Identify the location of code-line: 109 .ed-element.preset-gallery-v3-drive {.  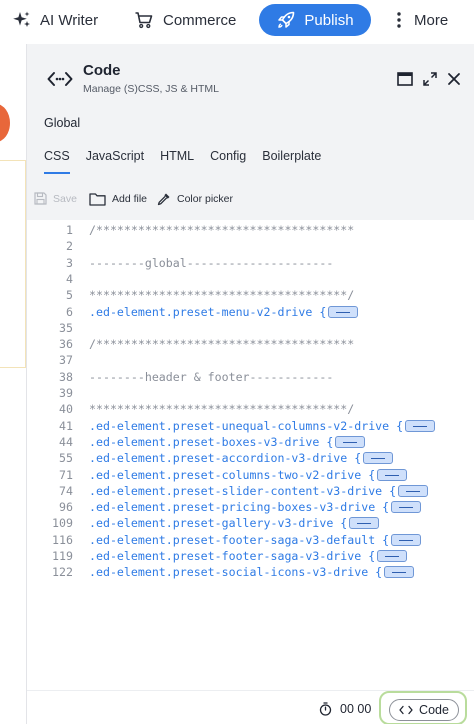
(250, 523).